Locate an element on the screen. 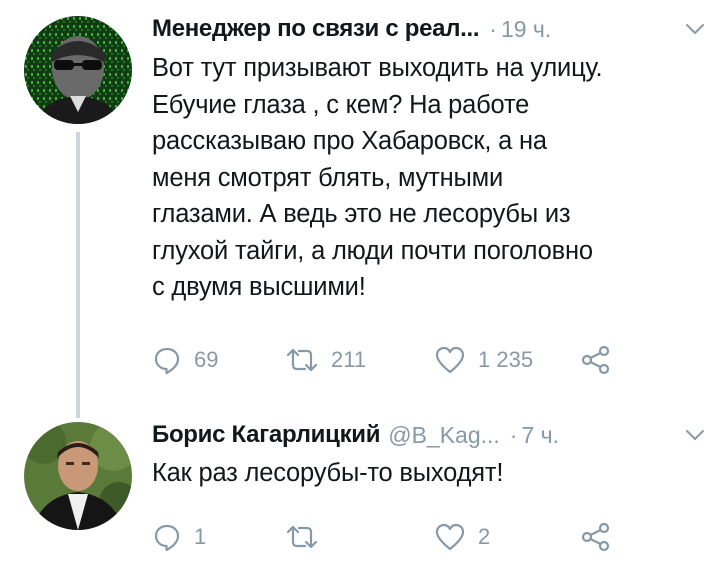 Image resolution: width=720 pixels, height=564 pixels. timestamp: 19 ч. is located at coordinates (526, 29).